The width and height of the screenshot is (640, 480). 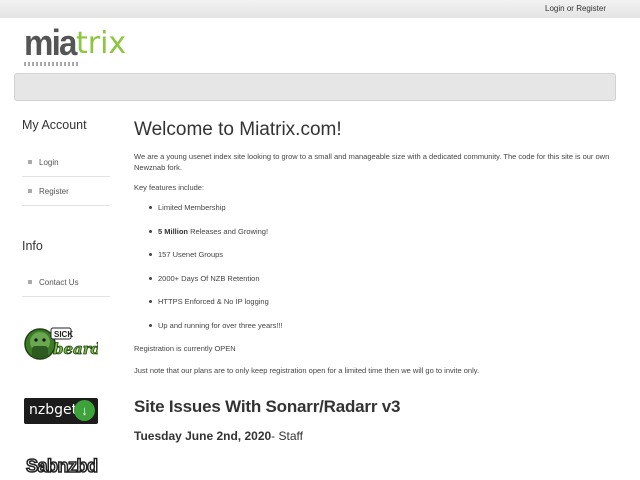 I want to click on my-account-heading: My Account, so click(x=54, y=125).